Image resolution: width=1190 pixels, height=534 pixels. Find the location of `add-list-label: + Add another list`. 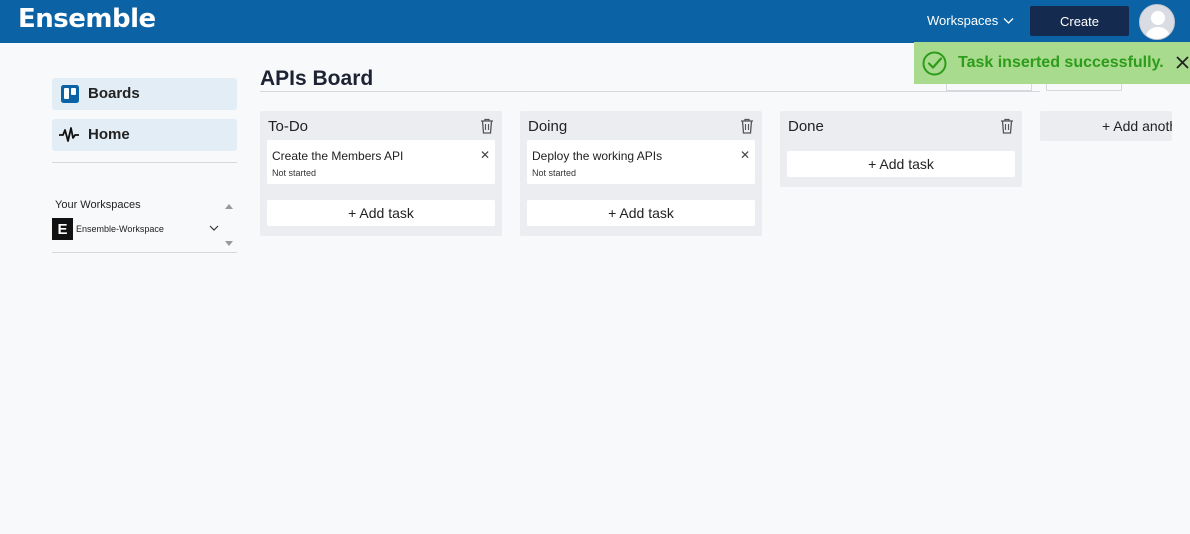

add-list-label: + Add another list is located at coordinates (1137, 126).